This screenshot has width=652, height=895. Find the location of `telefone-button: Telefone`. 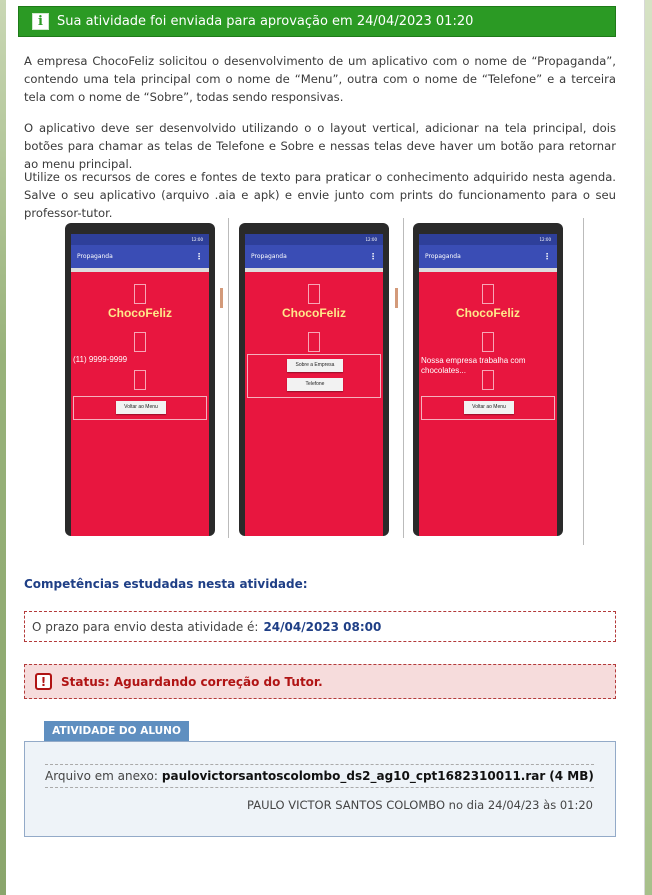

telefone-button: Telefone is located at coordinates (315, 384).